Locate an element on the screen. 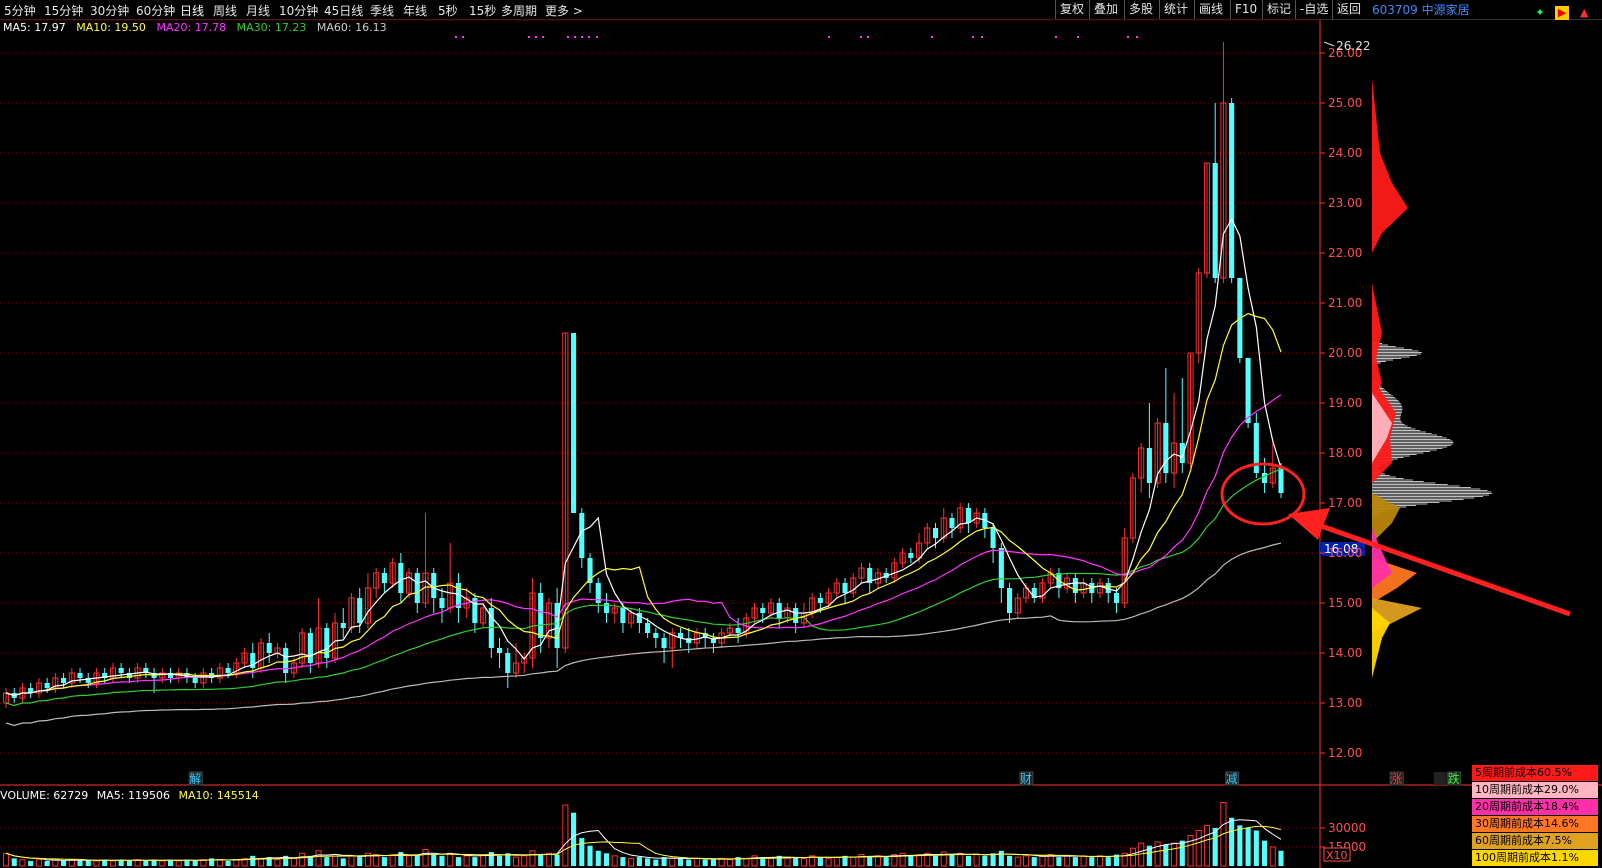 This screenshot has width=1602, height=868. cost-box: 20周期前成本18.4% is located at coordinates (1535, 807).